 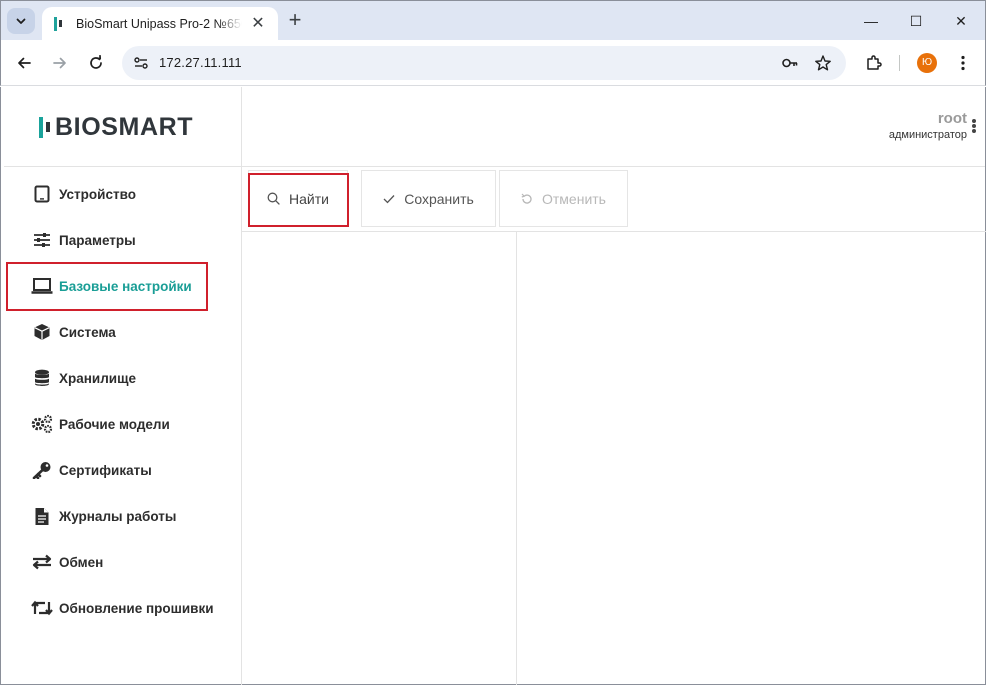 I want to click on sidebar-item-parameters: Параметры, so click(x=83, y=240).